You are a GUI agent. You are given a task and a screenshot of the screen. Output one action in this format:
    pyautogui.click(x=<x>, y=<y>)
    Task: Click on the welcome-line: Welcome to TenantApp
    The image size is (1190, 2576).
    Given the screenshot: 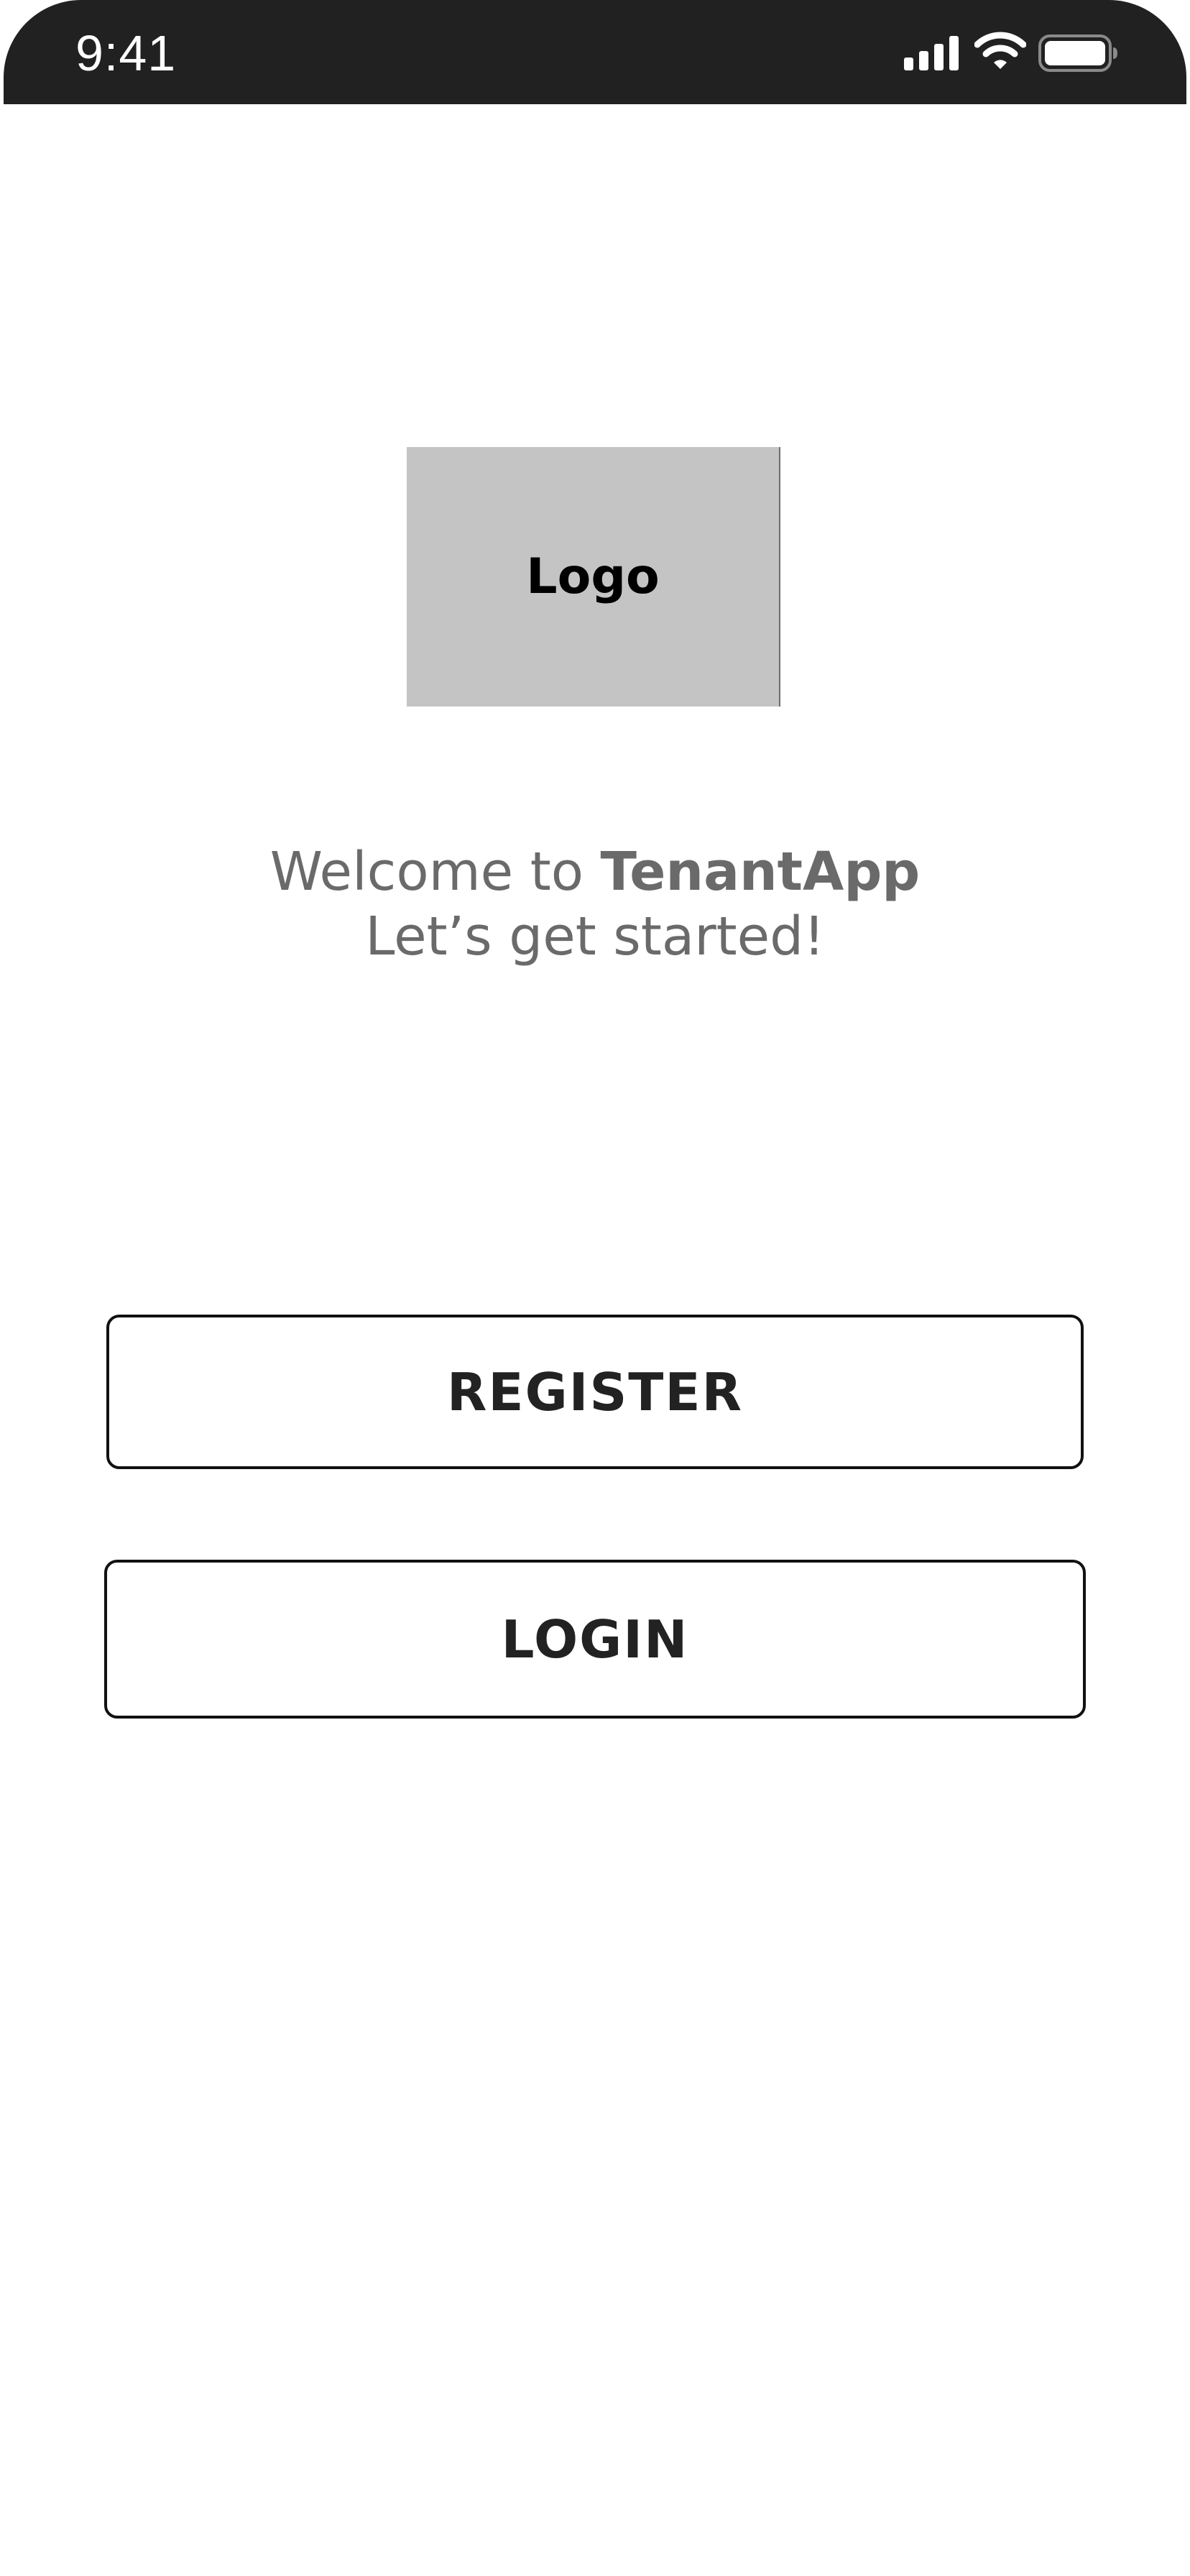 What is the action you would take?
    pyautogui.click(x=595, y=872)
    